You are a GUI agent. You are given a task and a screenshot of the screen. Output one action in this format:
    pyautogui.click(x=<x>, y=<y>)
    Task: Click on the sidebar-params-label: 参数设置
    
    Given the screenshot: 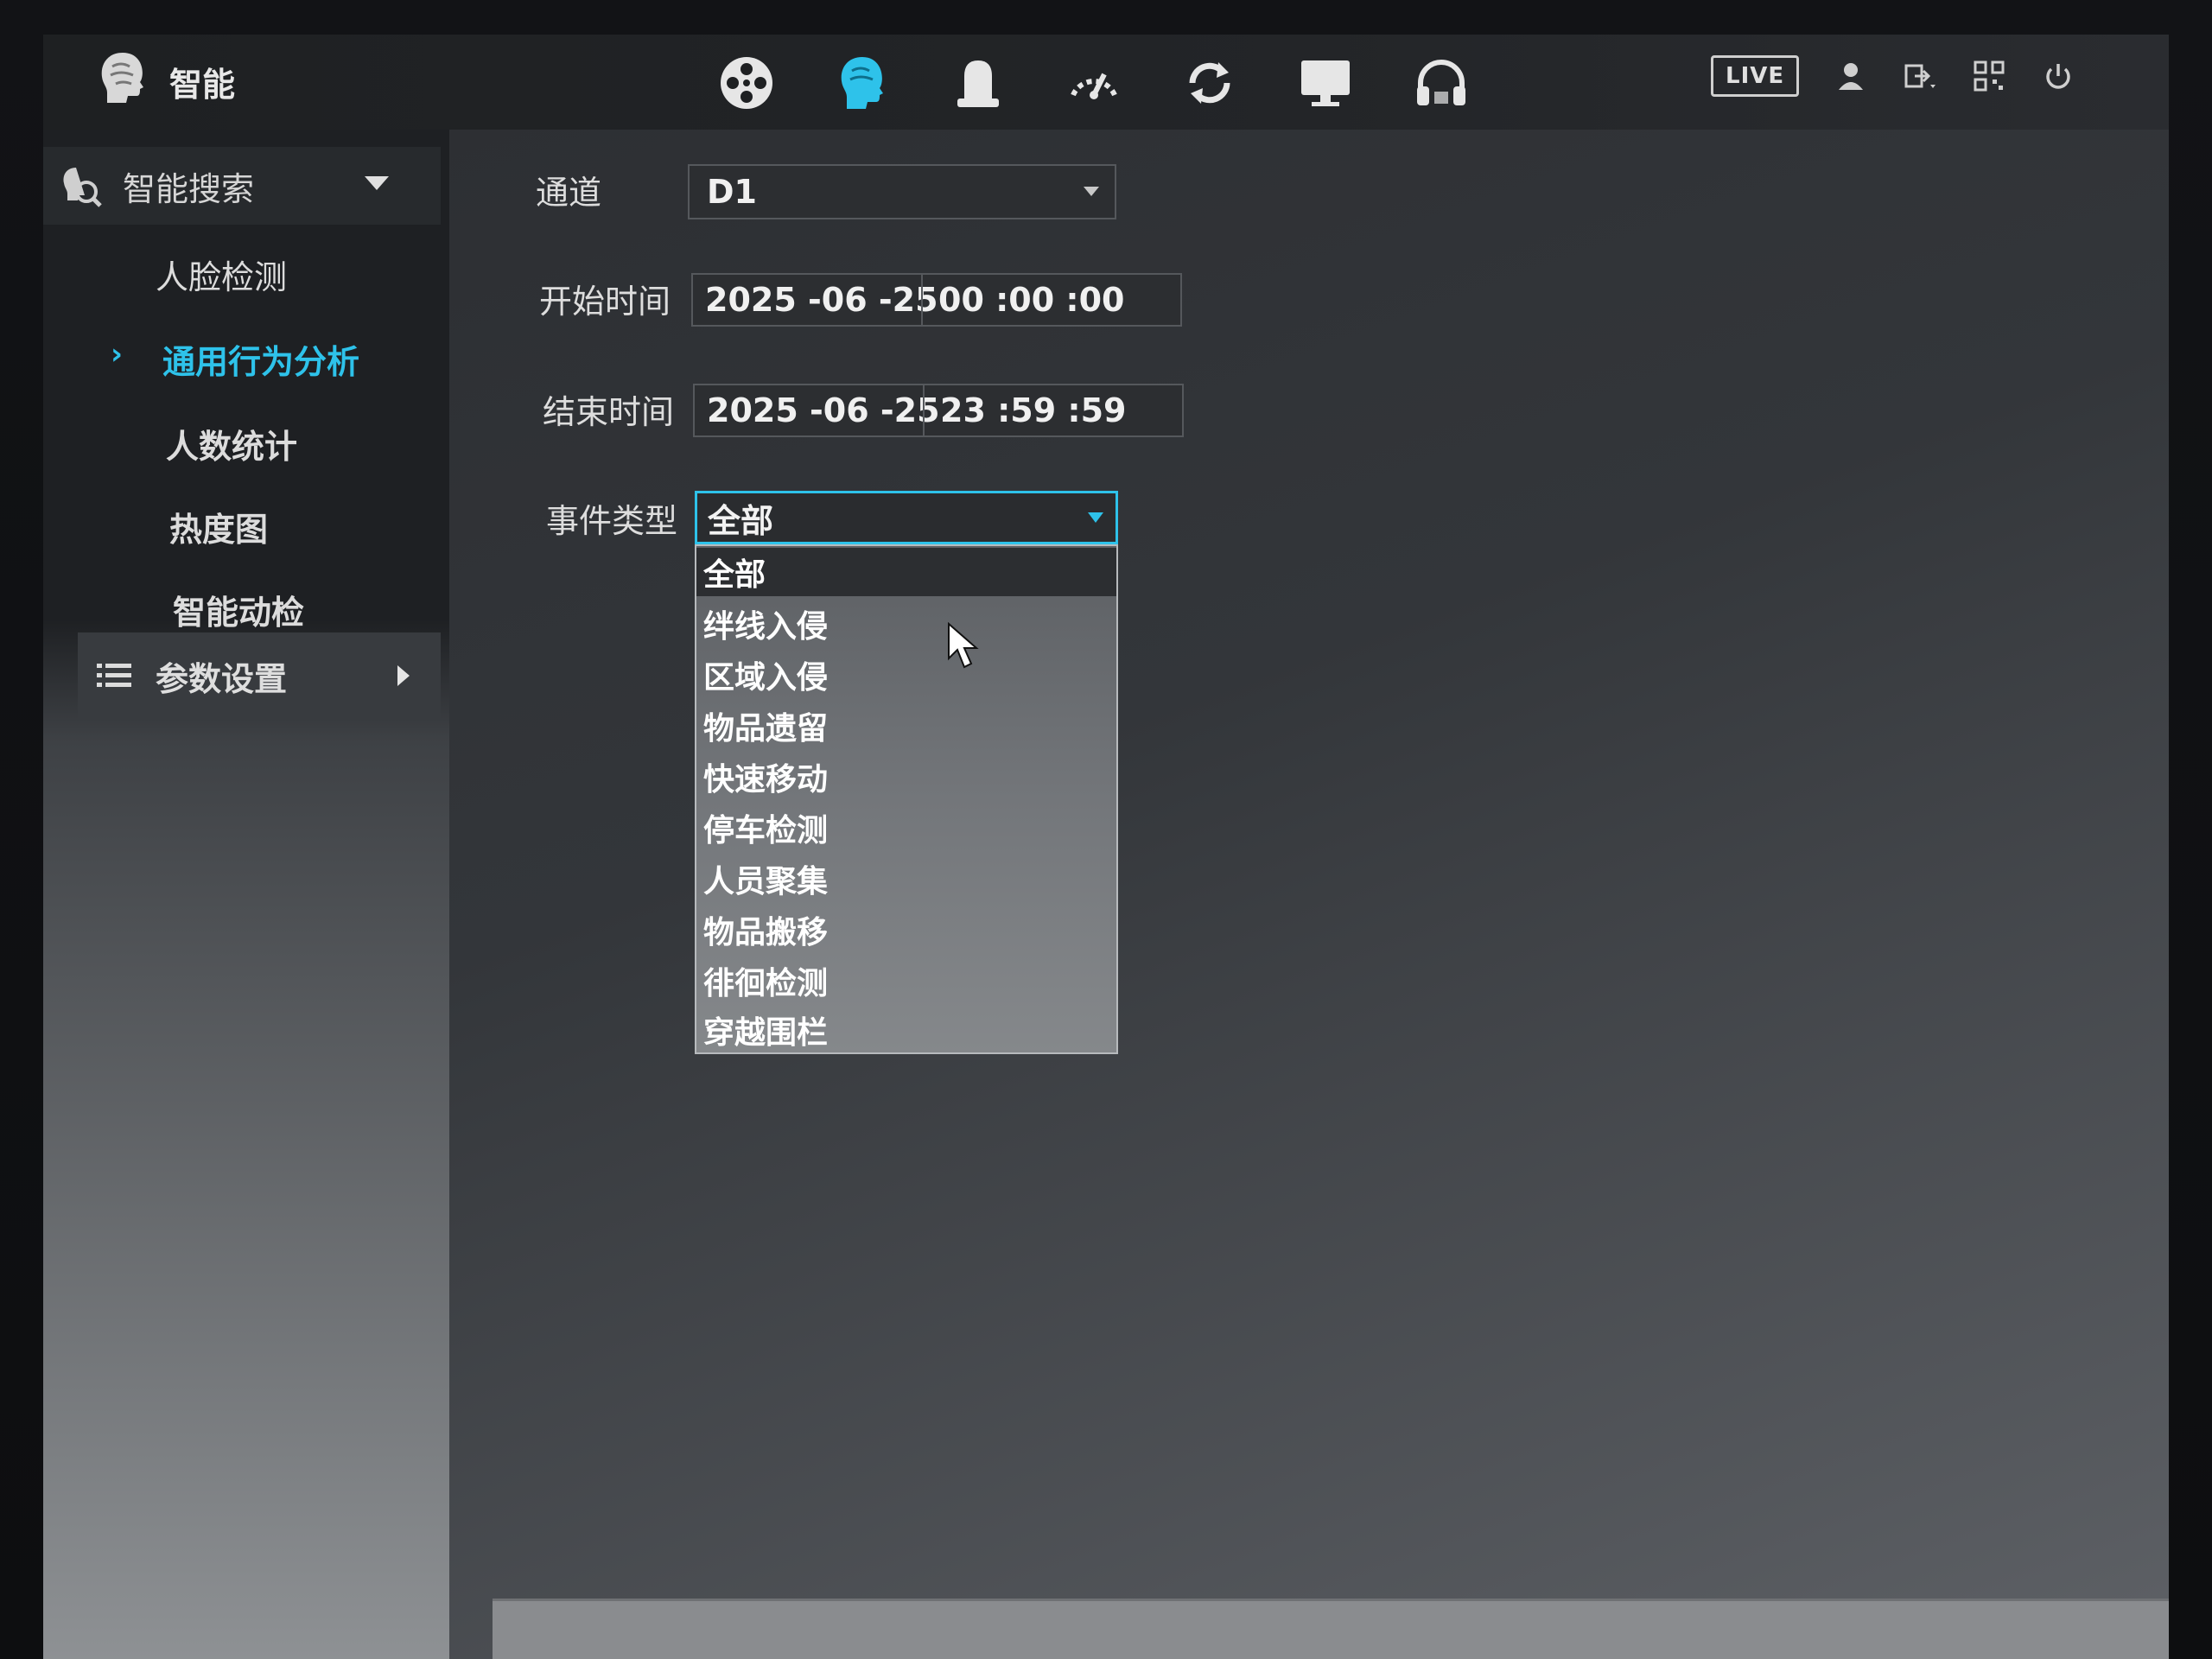 What is the action you would take?
    pyautogui.click(x=222, y=678)
    